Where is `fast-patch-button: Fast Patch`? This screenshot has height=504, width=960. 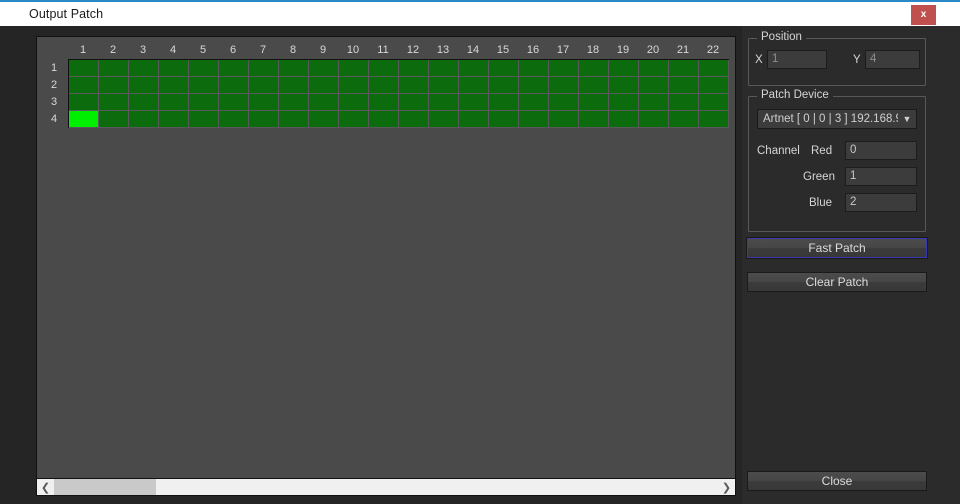
fast-patch-button: Fast Patch is located at coordinates (837, 248).